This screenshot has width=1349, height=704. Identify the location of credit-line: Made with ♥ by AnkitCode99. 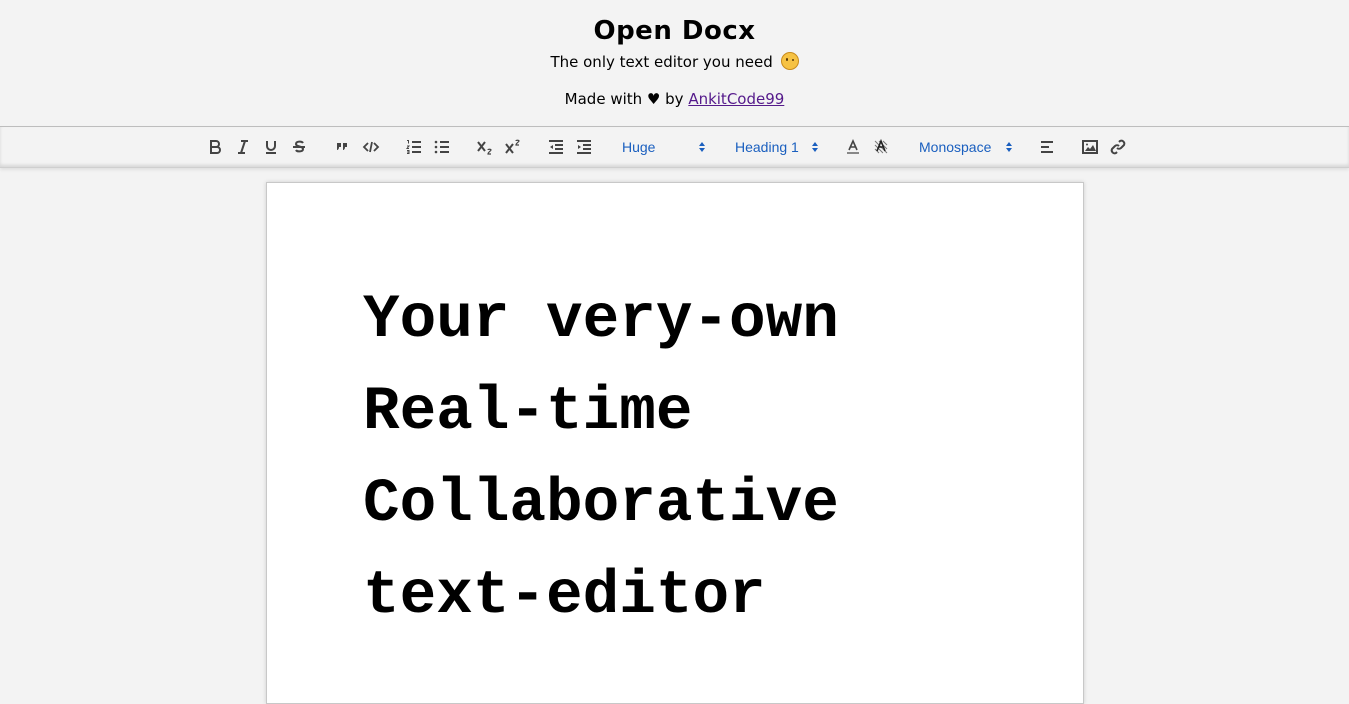
(674, 99).